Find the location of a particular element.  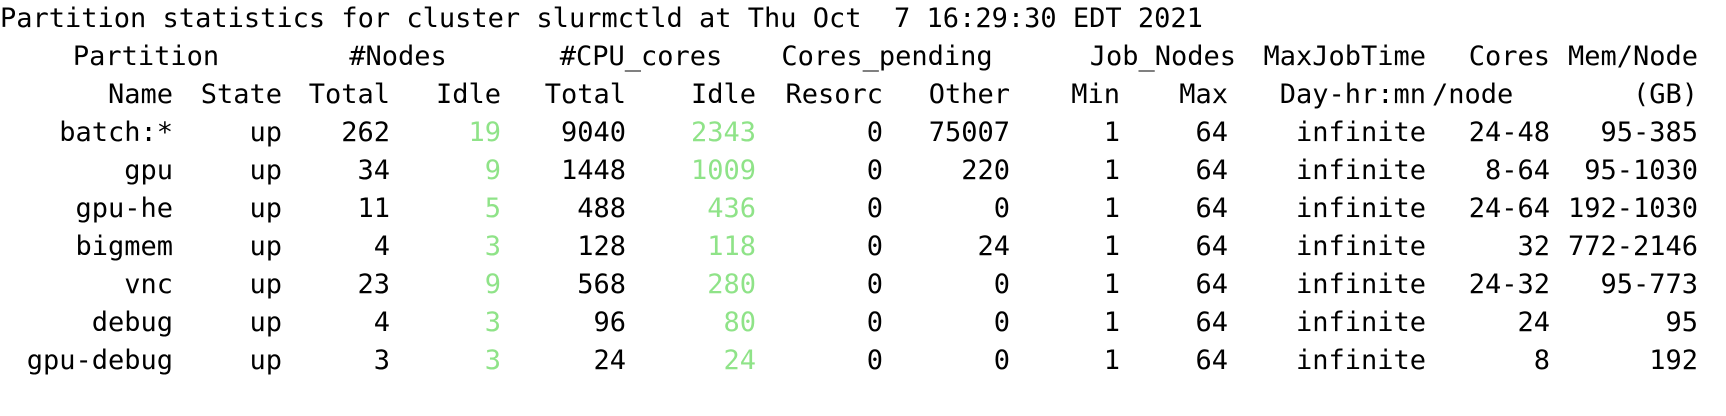

header-job-nodes: Job_Nodes is located at coordinates (1162, 56).